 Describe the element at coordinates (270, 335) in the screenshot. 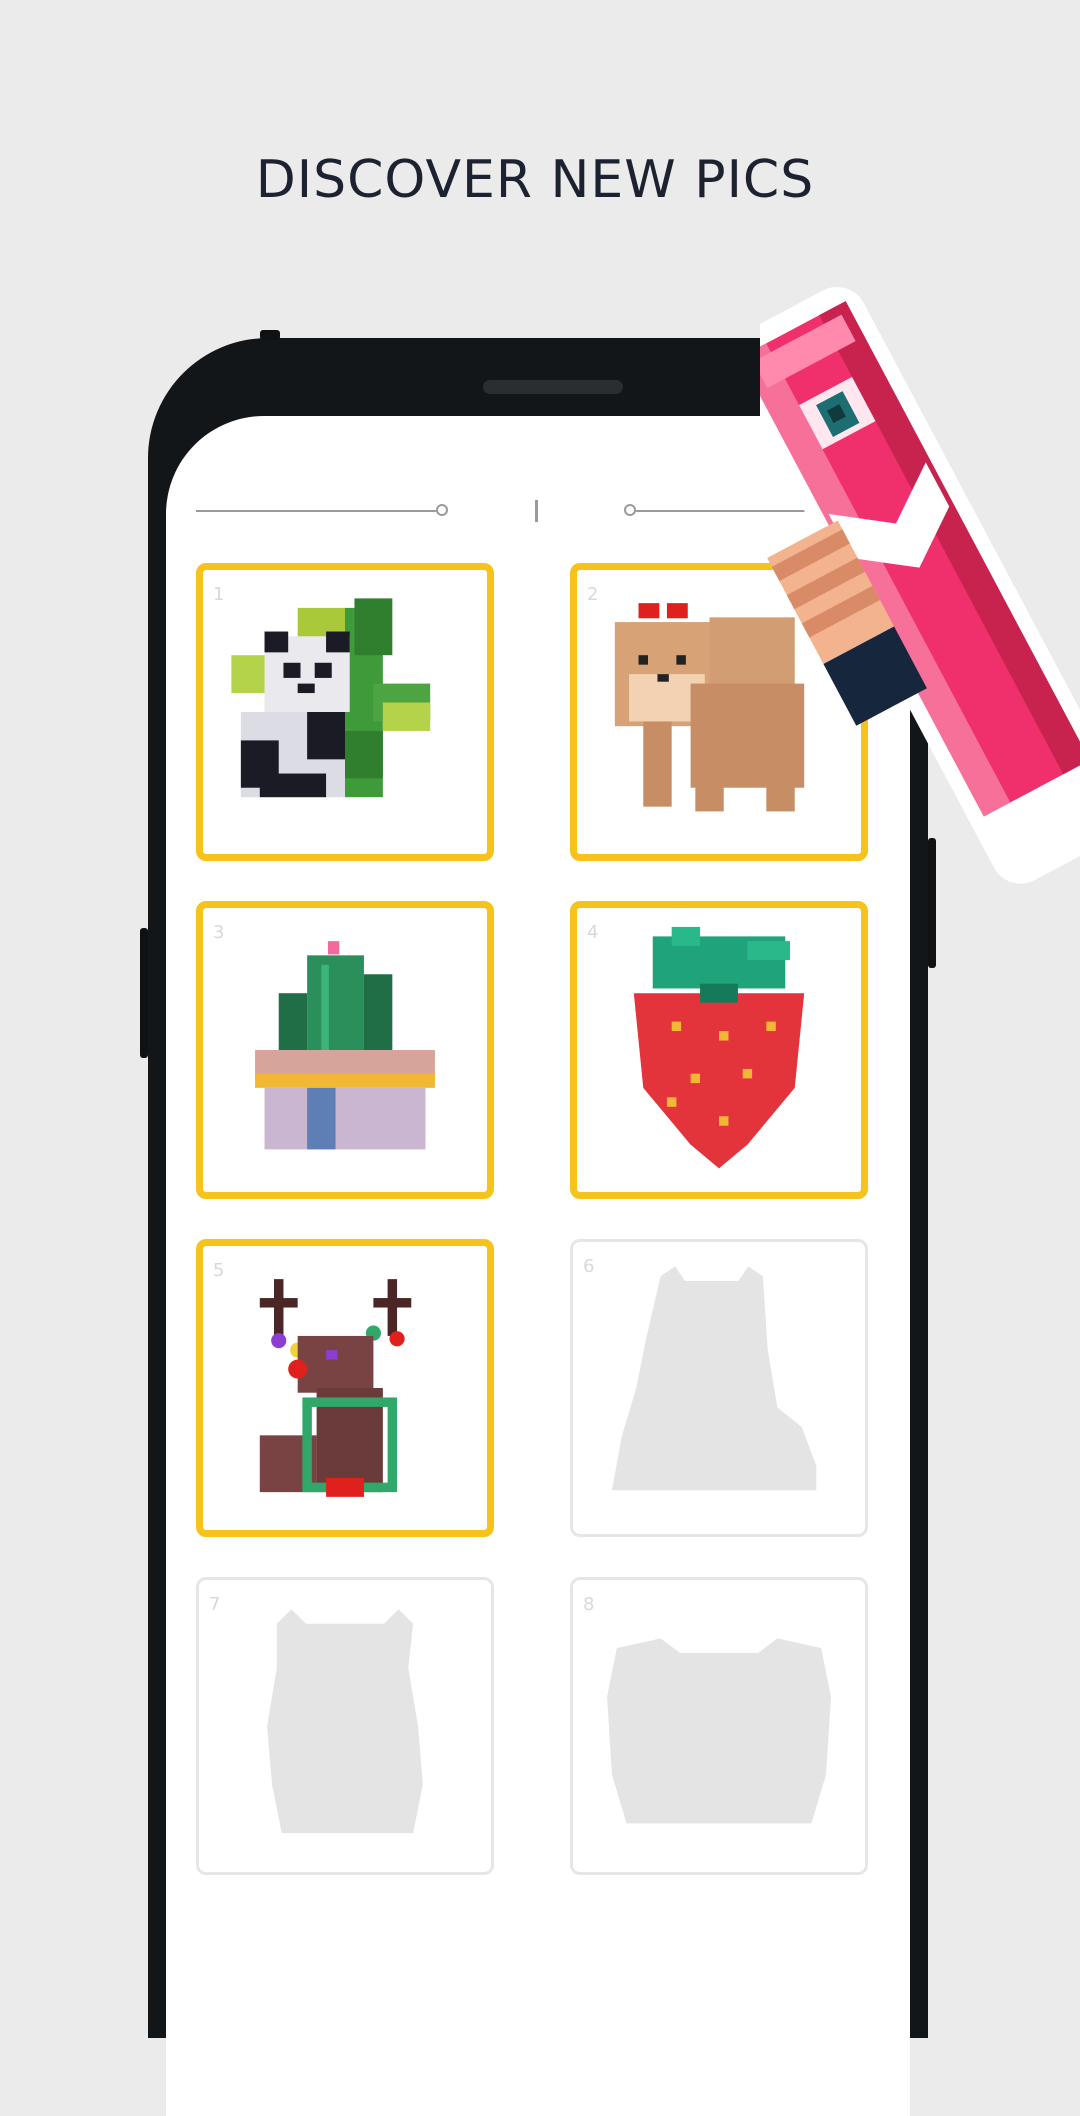

I see `phone-top-tab-left` at that location.